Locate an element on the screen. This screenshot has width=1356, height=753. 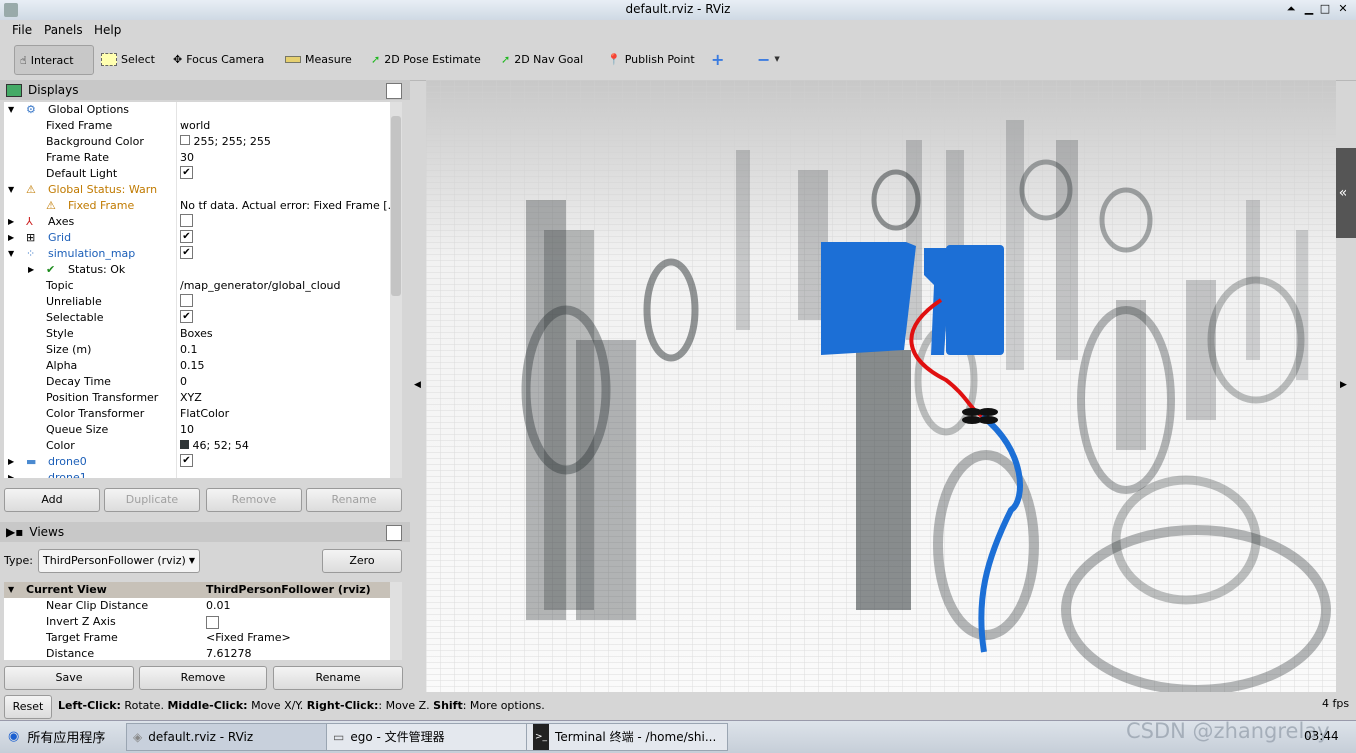
menu-help: Help is located at coordinates (107, 30).